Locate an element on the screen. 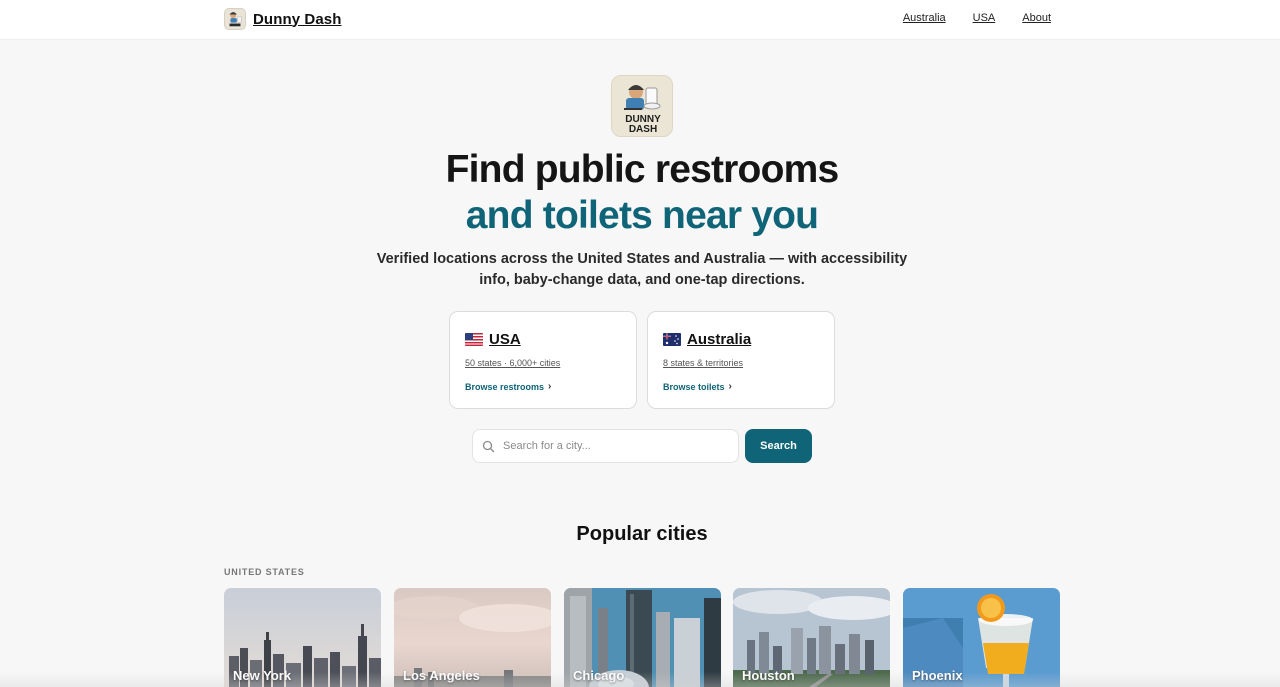 This screenshot has width=1280, height=687. country-card-title: Australia is located at coordinates (719, 339).